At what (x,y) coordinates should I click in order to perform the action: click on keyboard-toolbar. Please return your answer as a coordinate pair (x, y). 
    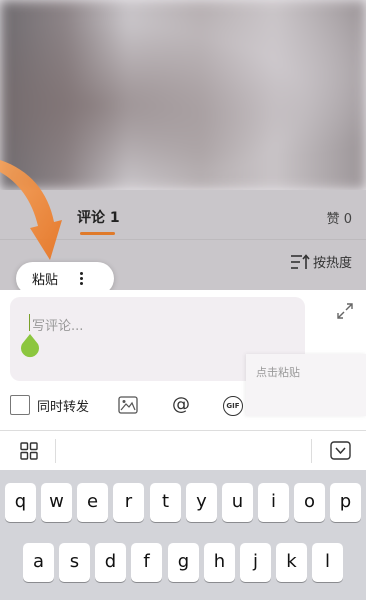
    Looking at the image, I should click on (183, 450).